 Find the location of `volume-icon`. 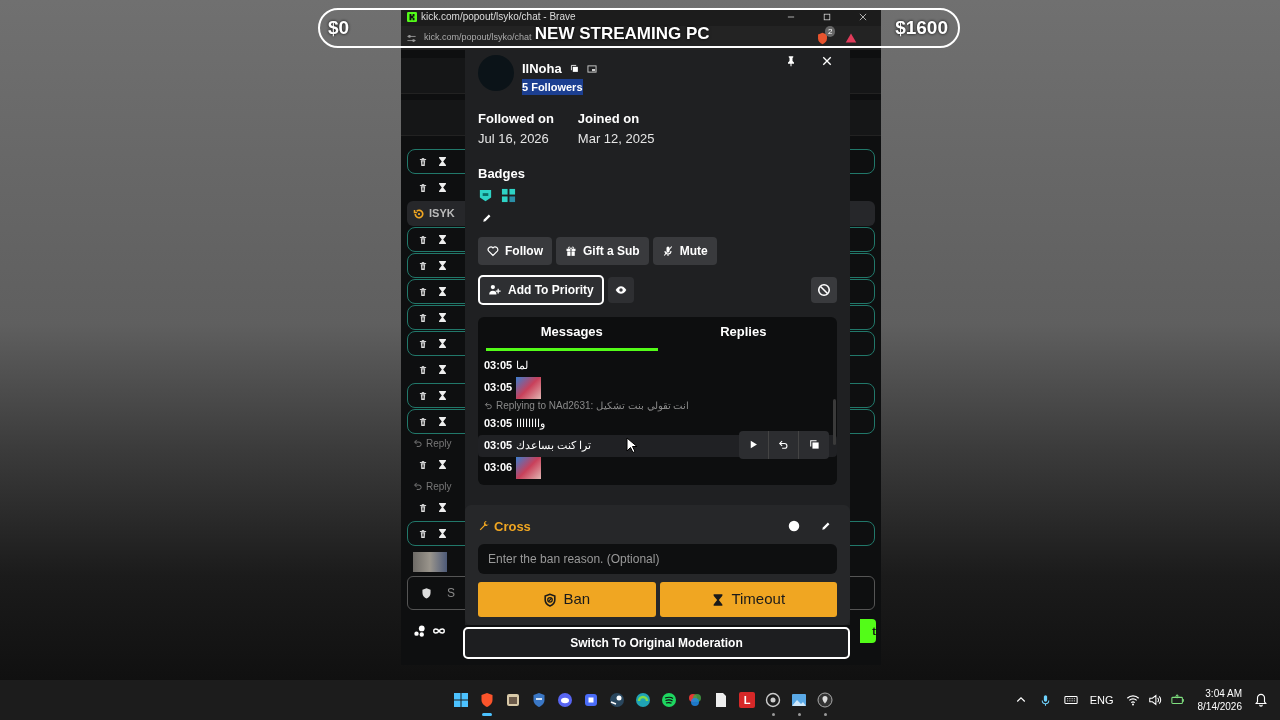

volume-icon is located at coordinates (1154, 700).